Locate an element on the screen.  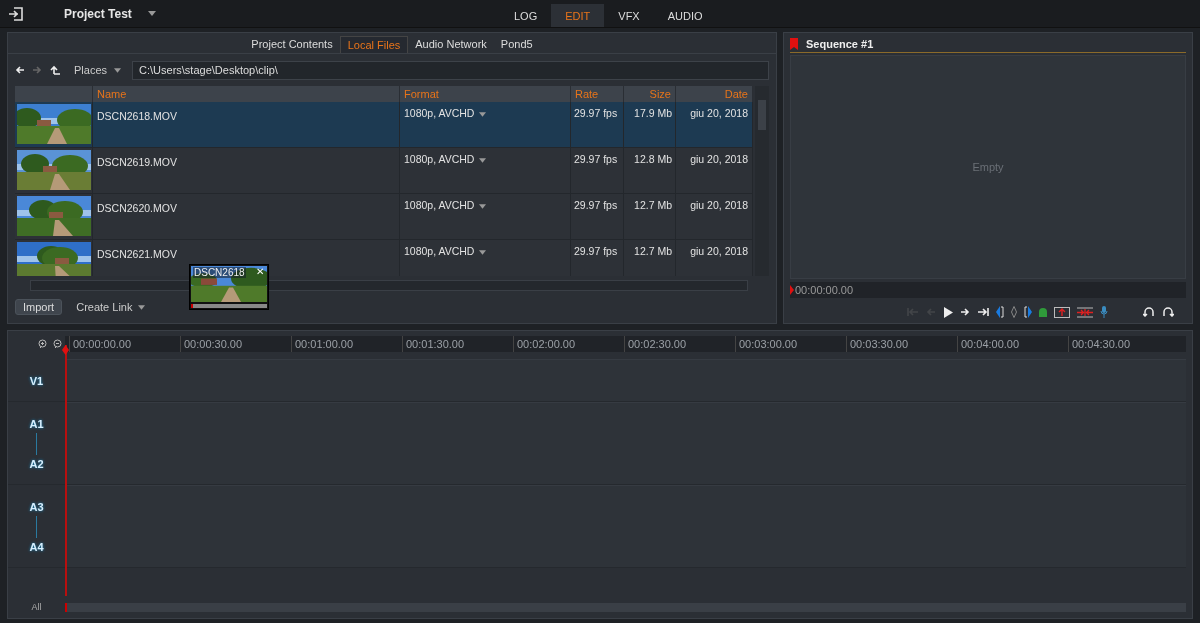
timecode: 00:00:00.00 is located at coordinates (824, 290).